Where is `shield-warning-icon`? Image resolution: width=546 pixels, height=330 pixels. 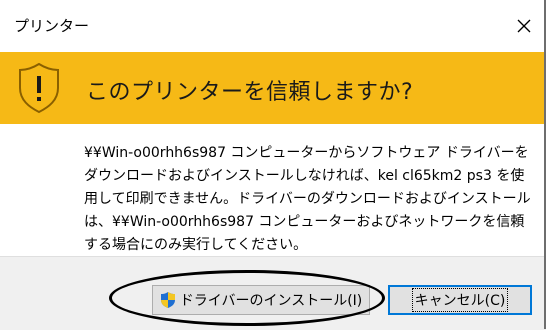 shield-warning-icon is located at coordinates (39, 88).